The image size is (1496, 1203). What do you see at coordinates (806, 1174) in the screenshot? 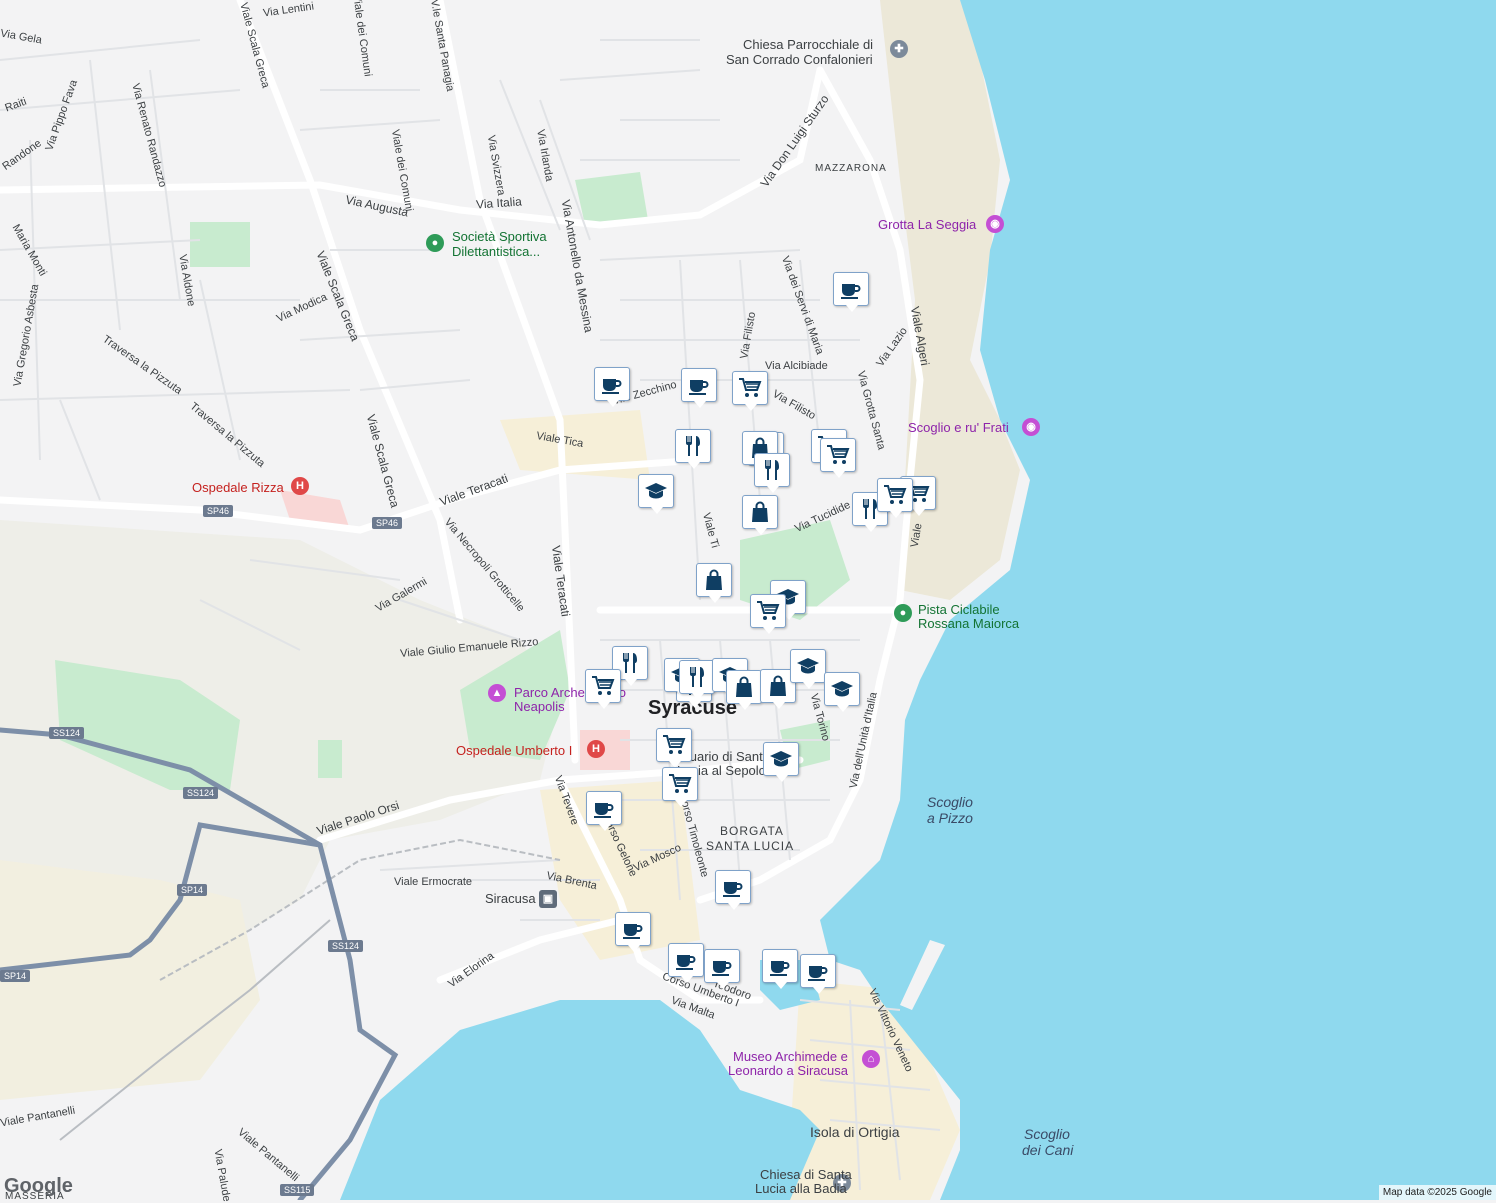
I see `poi-label: Chiesa di Santa` at bounding box center [806, 1174].